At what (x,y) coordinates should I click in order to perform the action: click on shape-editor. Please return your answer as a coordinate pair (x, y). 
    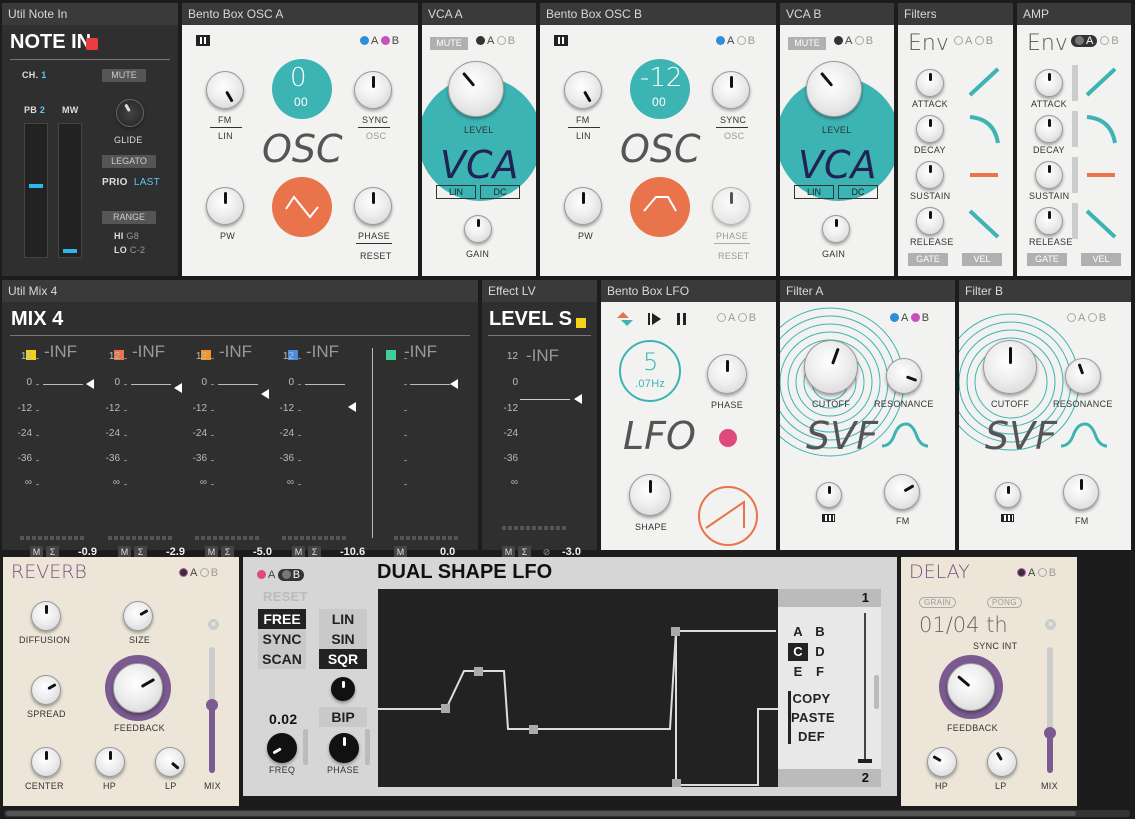
    Looking at the image, I should click on (578, 688).